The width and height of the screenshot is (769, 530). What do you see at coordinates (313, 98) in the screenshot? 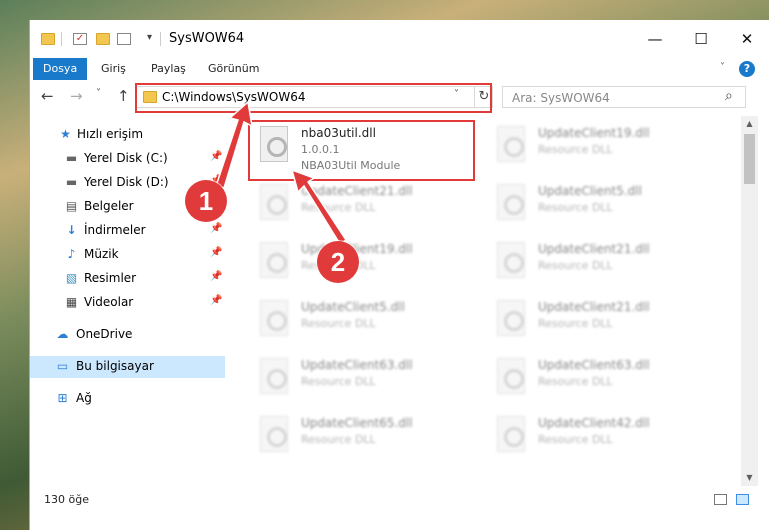
I see `address-bar-highlight` at bounding box center [313, 98].